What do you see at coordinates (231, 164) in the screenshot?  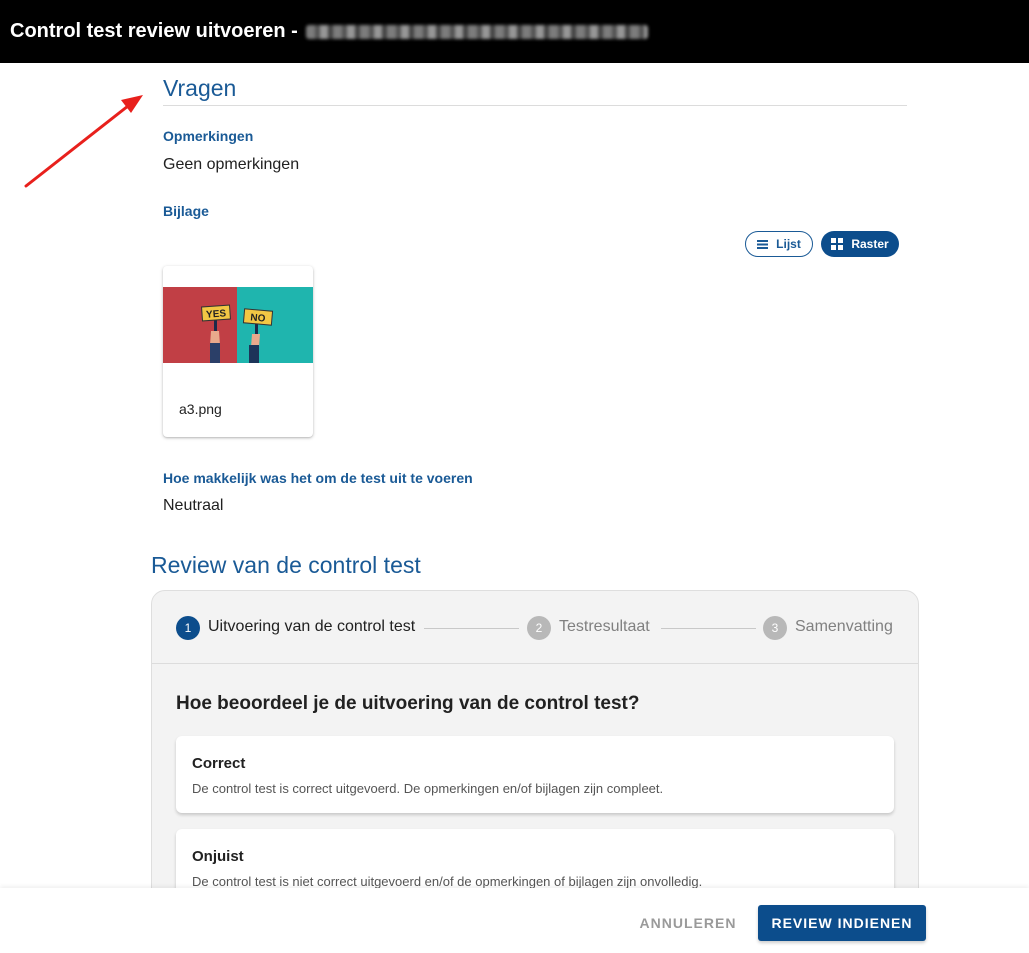 I see `remarks-value: Geen opmerkingen` at bounding box center [231, 164].